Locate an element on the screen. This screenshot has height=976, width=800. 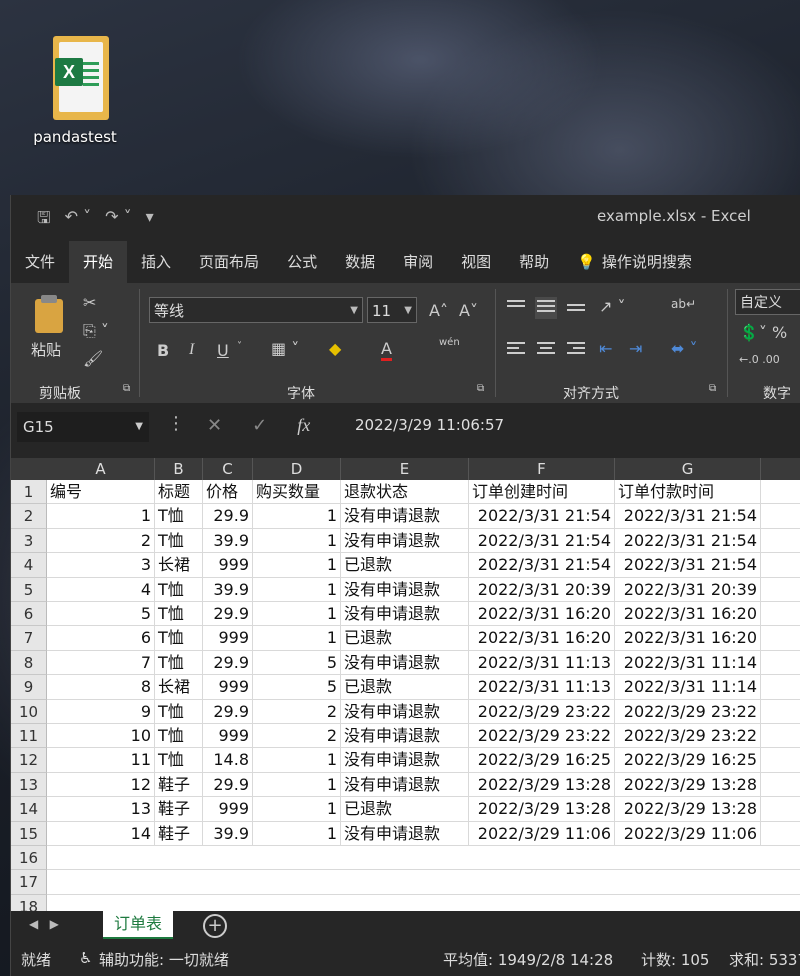
more-options-icon: ⋮ is located at coordinates (176, 423).